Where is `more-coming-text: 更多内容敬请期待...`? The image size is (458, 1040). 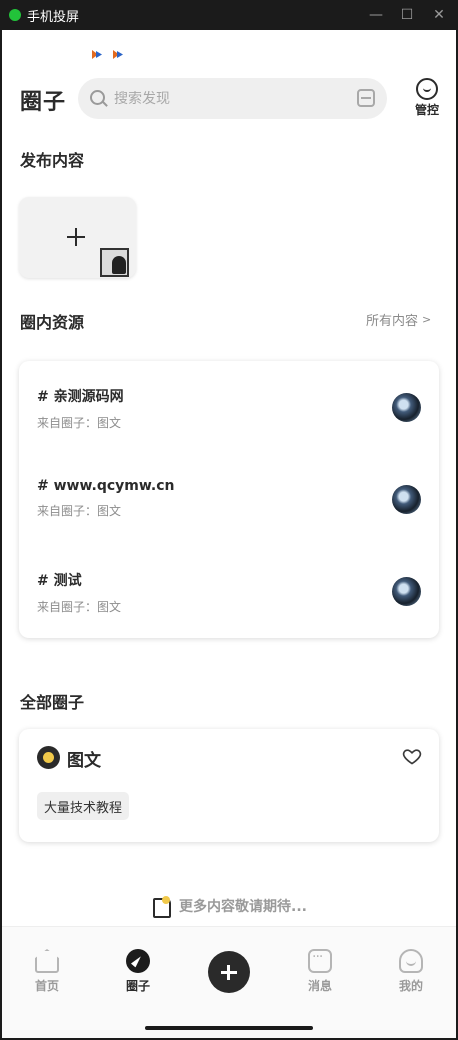 more-coming-text: 更多内容敬请期待... is located at coordinates (243, 907).